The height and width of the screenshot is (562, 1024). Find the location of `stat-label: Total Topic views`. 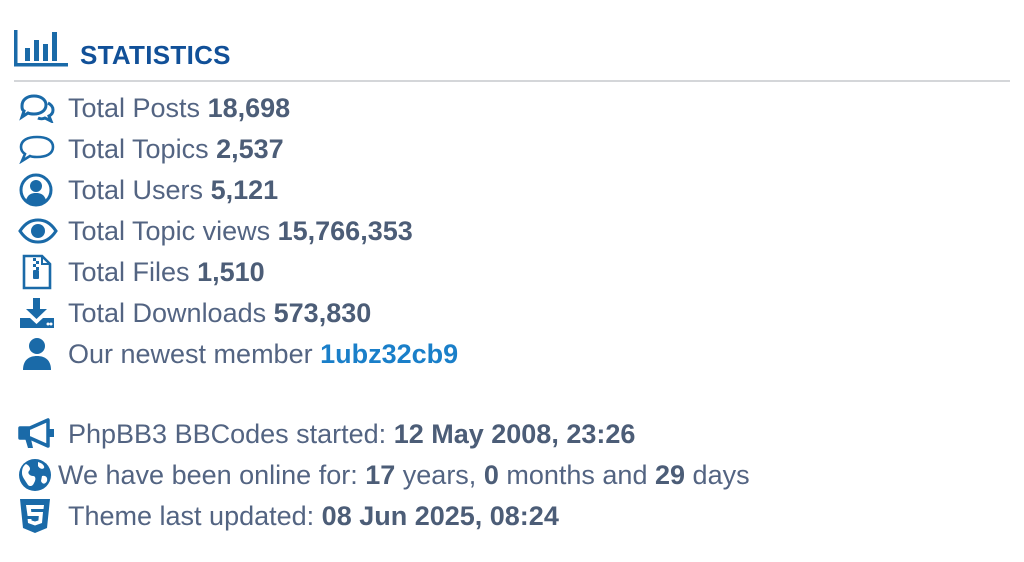

stat-label: Total Topic views is located at coordinates (169, 230).